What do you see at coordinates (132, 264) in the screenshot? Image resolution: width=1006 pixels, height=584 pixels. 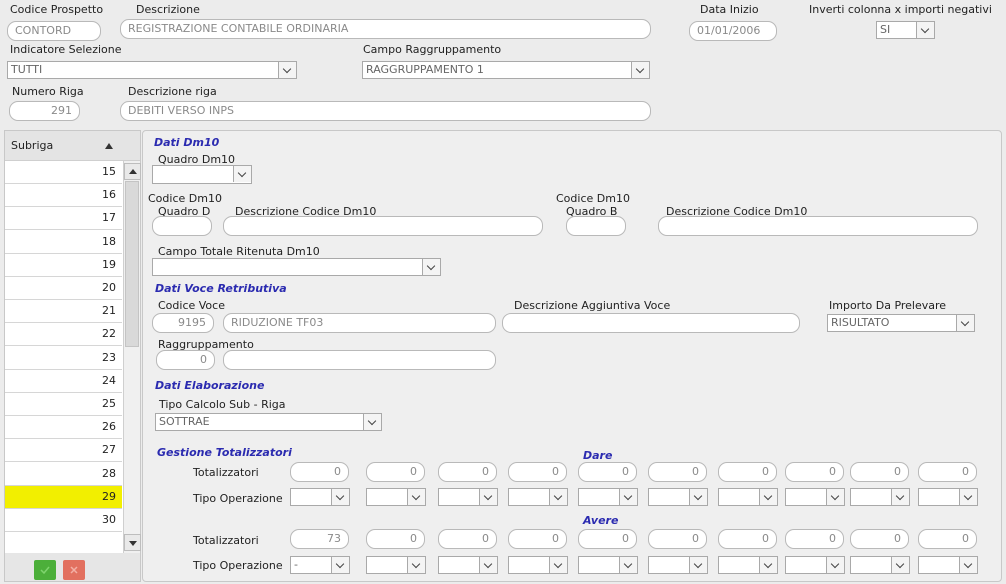 I see `scroll-thumb` at bounding box center [132, 264].